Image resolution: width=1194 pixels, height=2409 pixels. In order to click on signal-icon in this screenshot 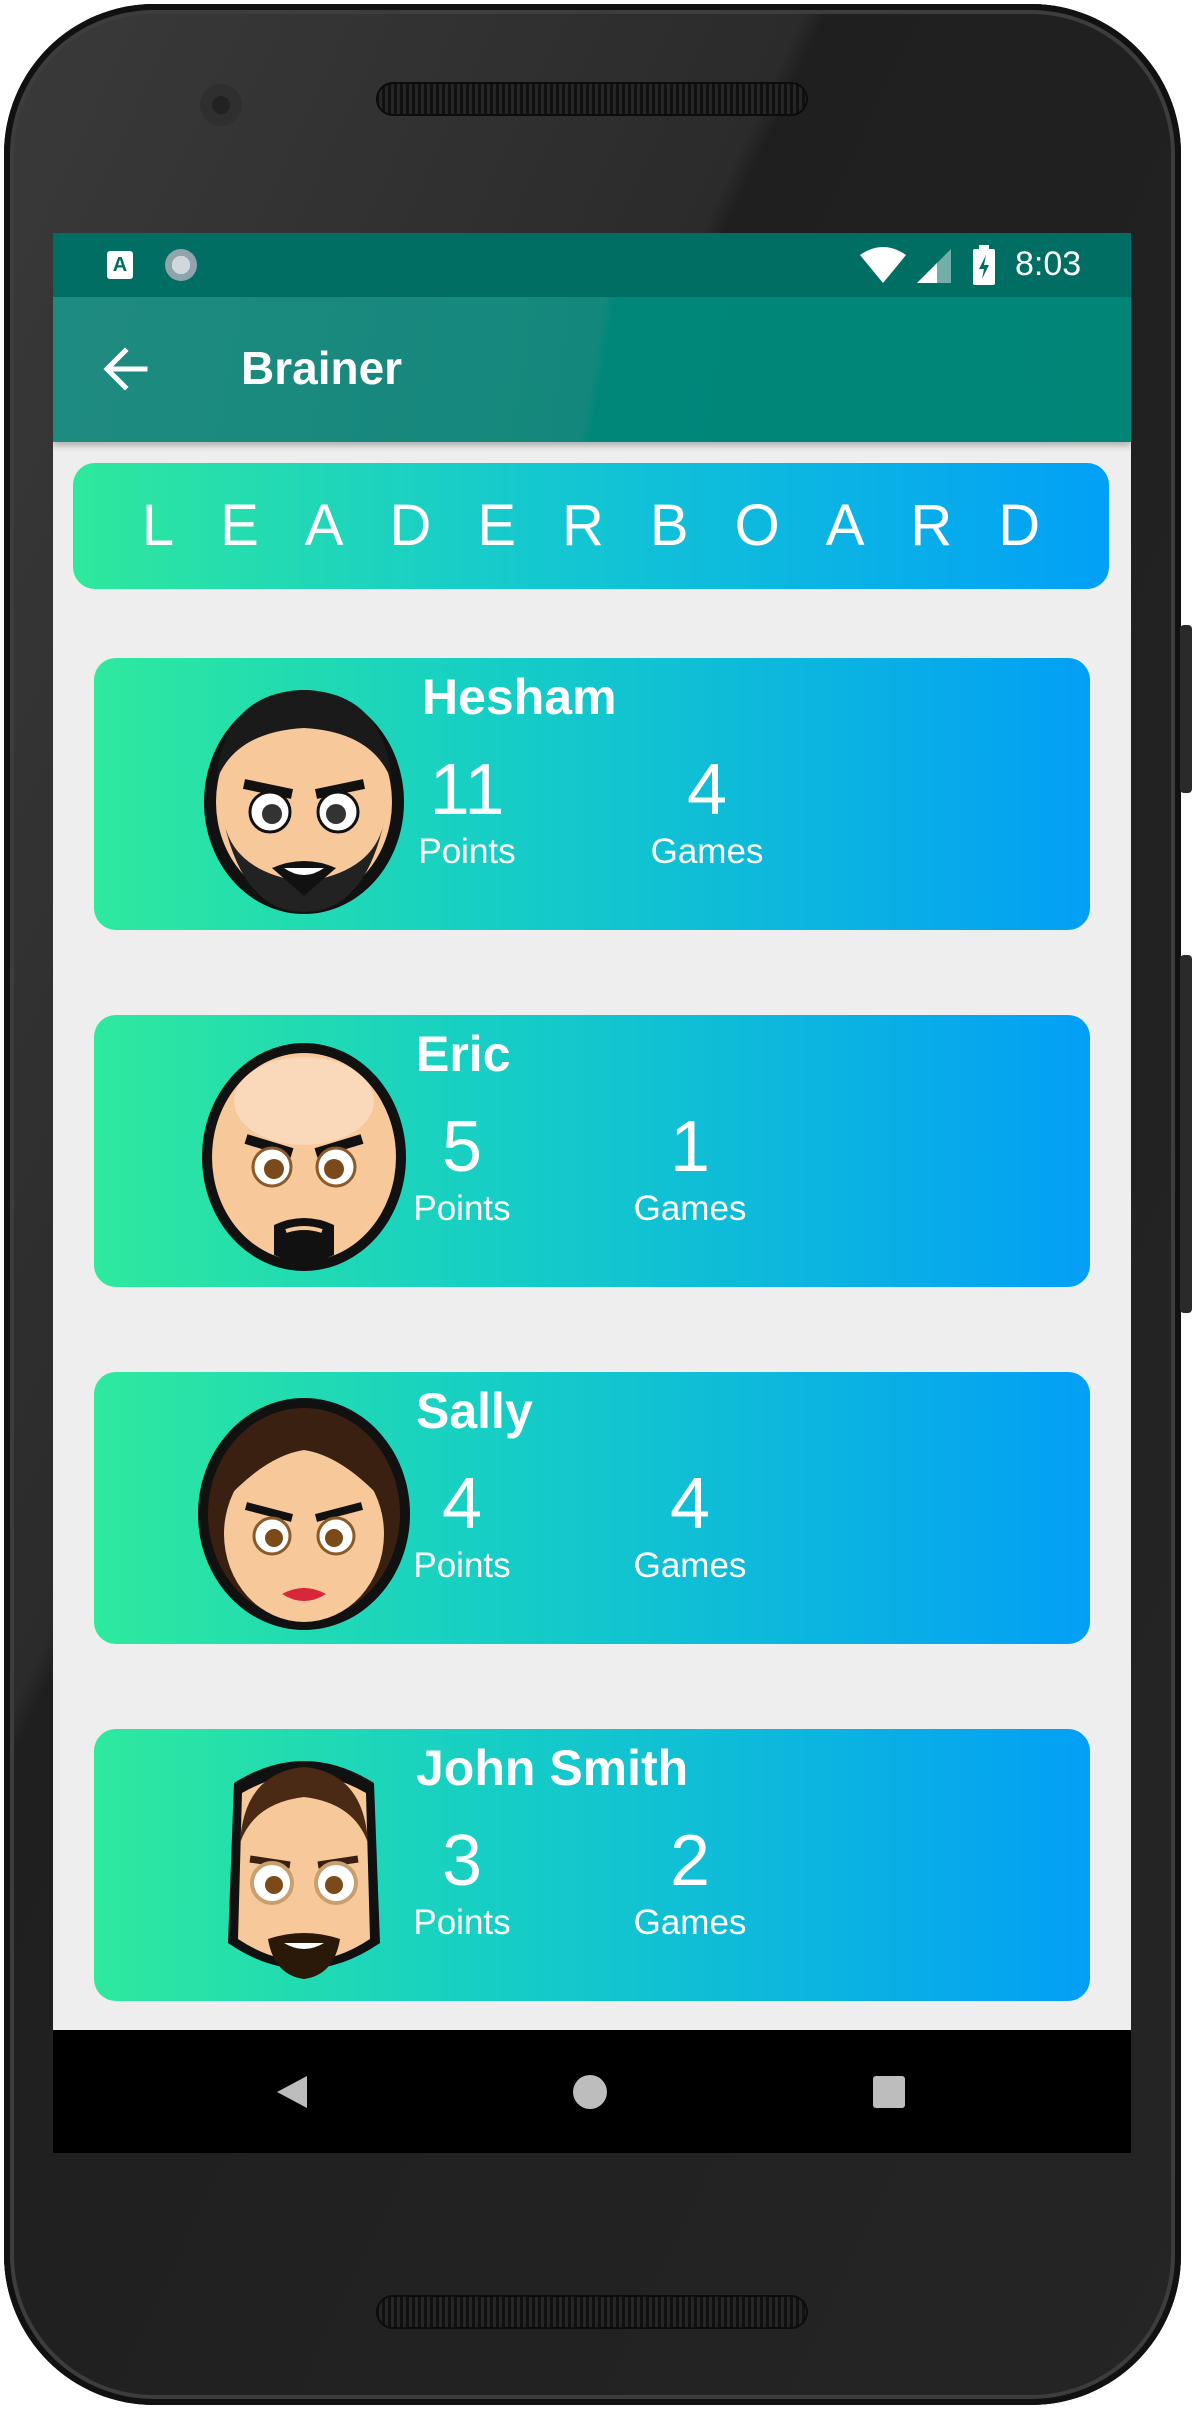, I will do `click(934, 266)`.